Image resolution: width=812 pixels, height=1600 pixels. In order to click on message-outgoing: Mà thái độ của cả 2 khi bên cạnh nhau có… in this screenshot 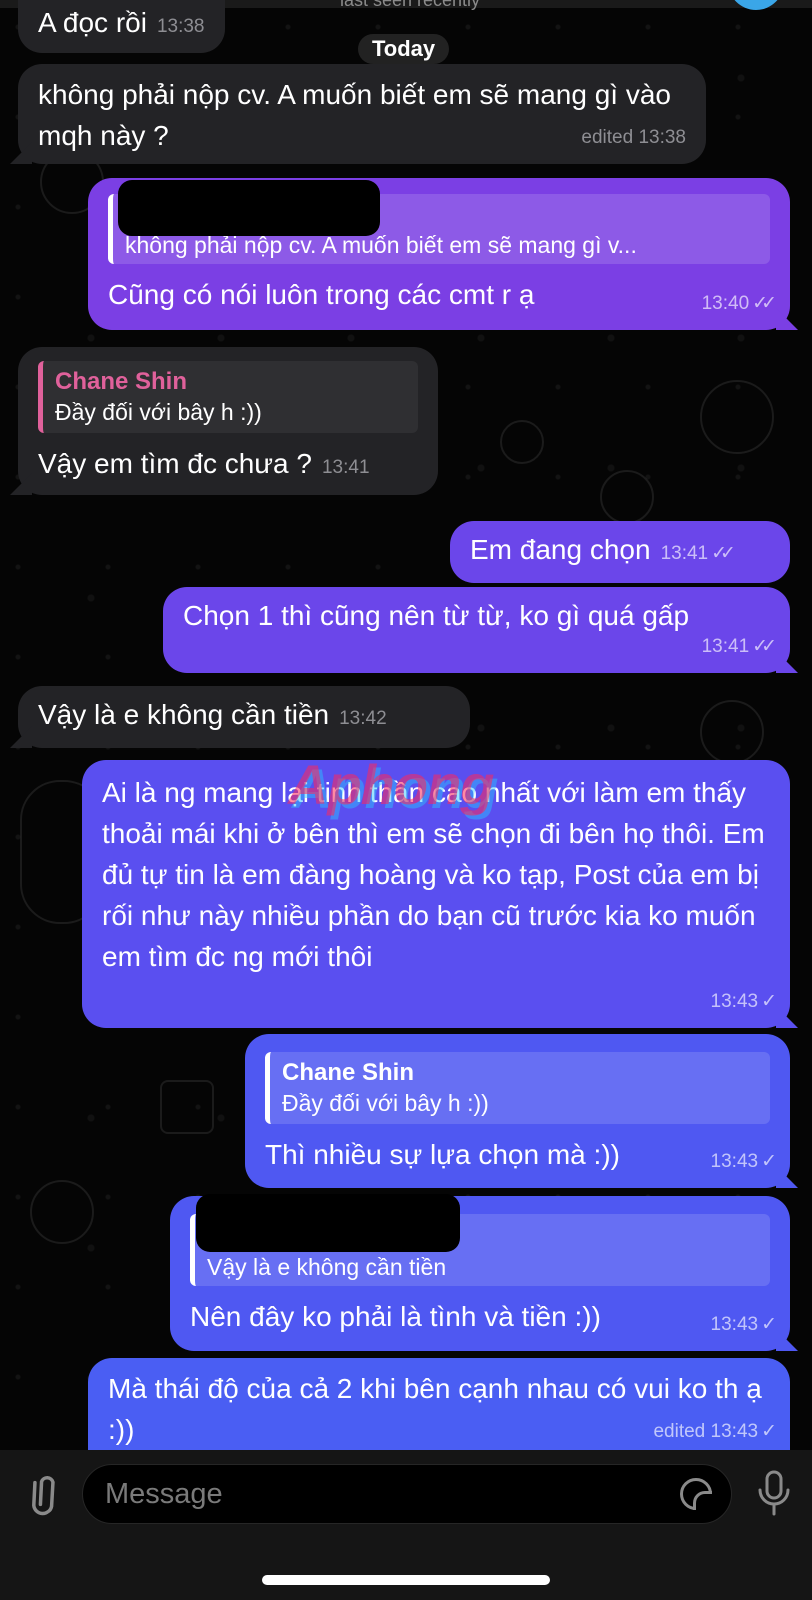, I will do `click(439, 1408)`.